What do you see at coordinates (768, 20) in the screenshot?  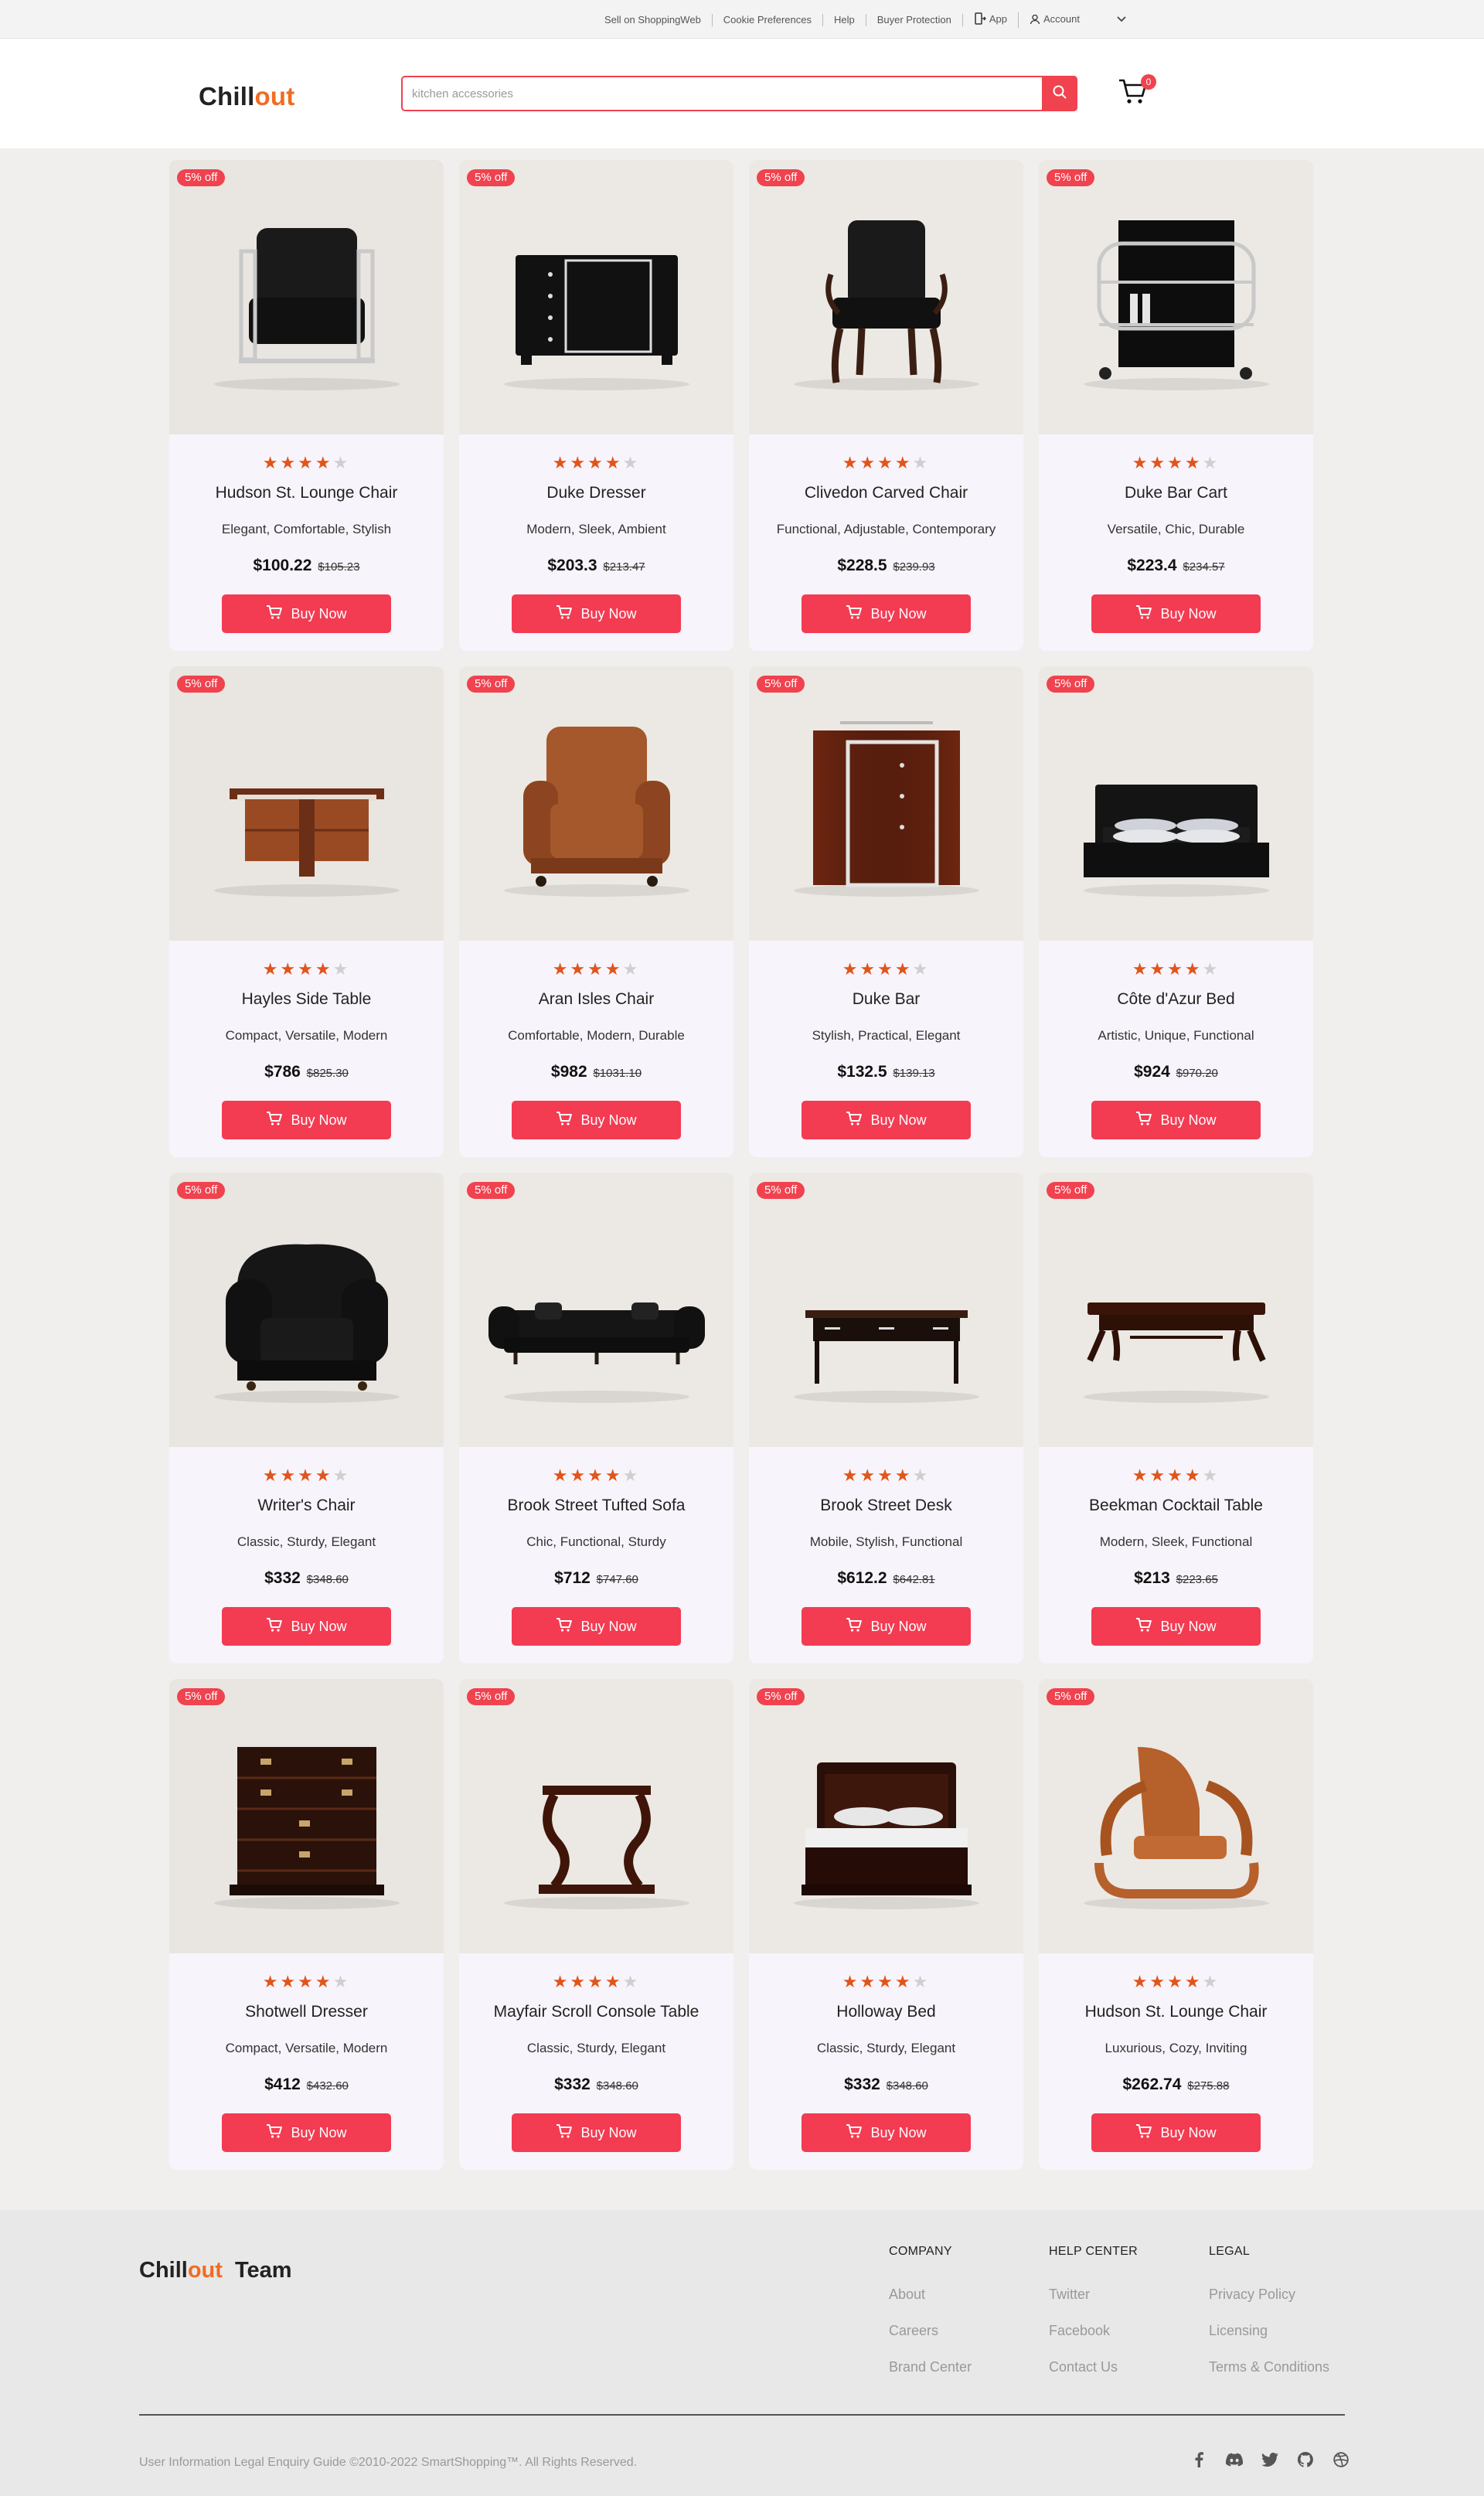 I see `cookie-preferences-link: Cookie Preferences` at bounding box center [768, 20].